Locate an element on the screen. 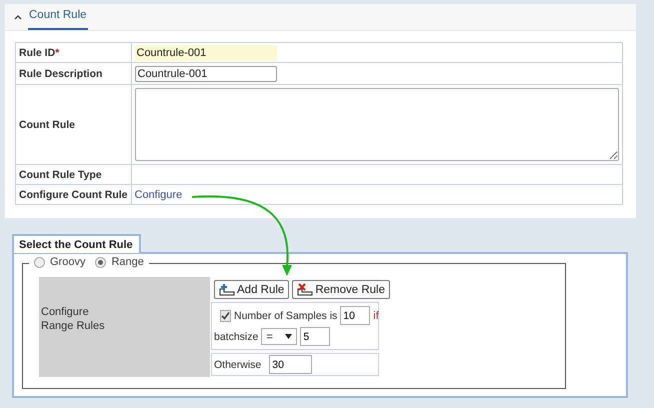  radio-label: Range is located at coordinates (127, 262).